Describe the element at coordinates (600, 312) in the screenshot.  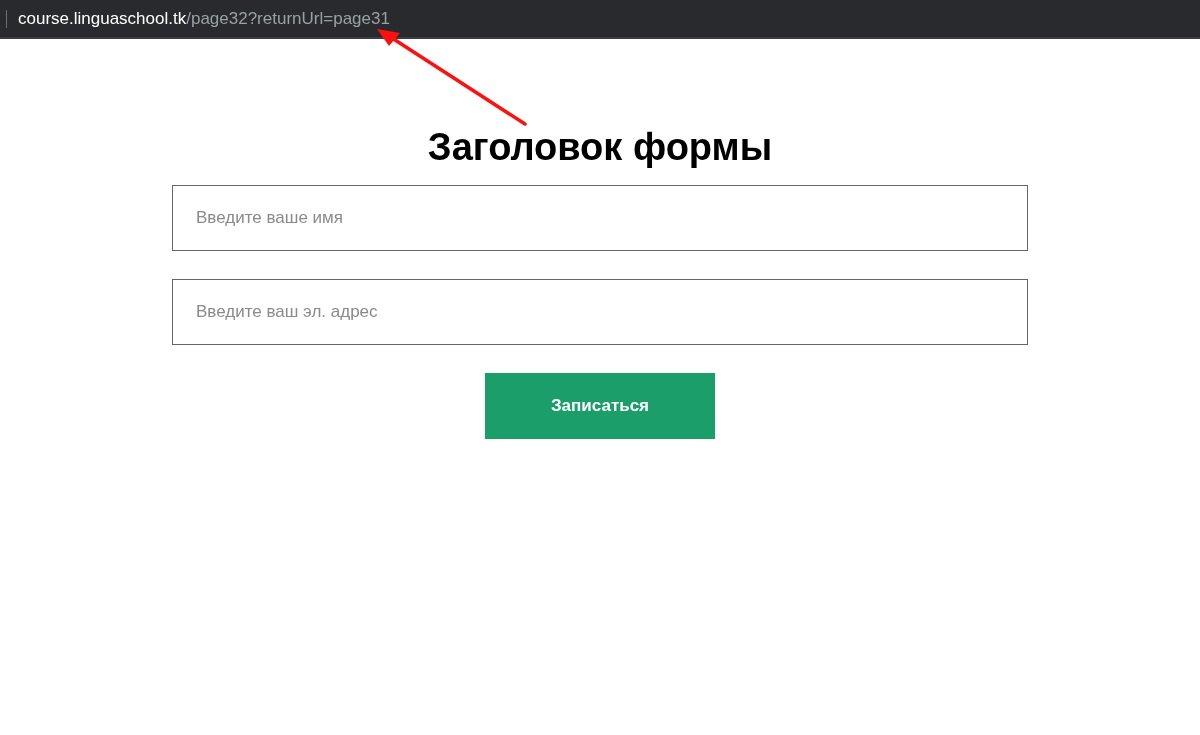
I see `input-field: Введите ваш эл. адрес` at that location.